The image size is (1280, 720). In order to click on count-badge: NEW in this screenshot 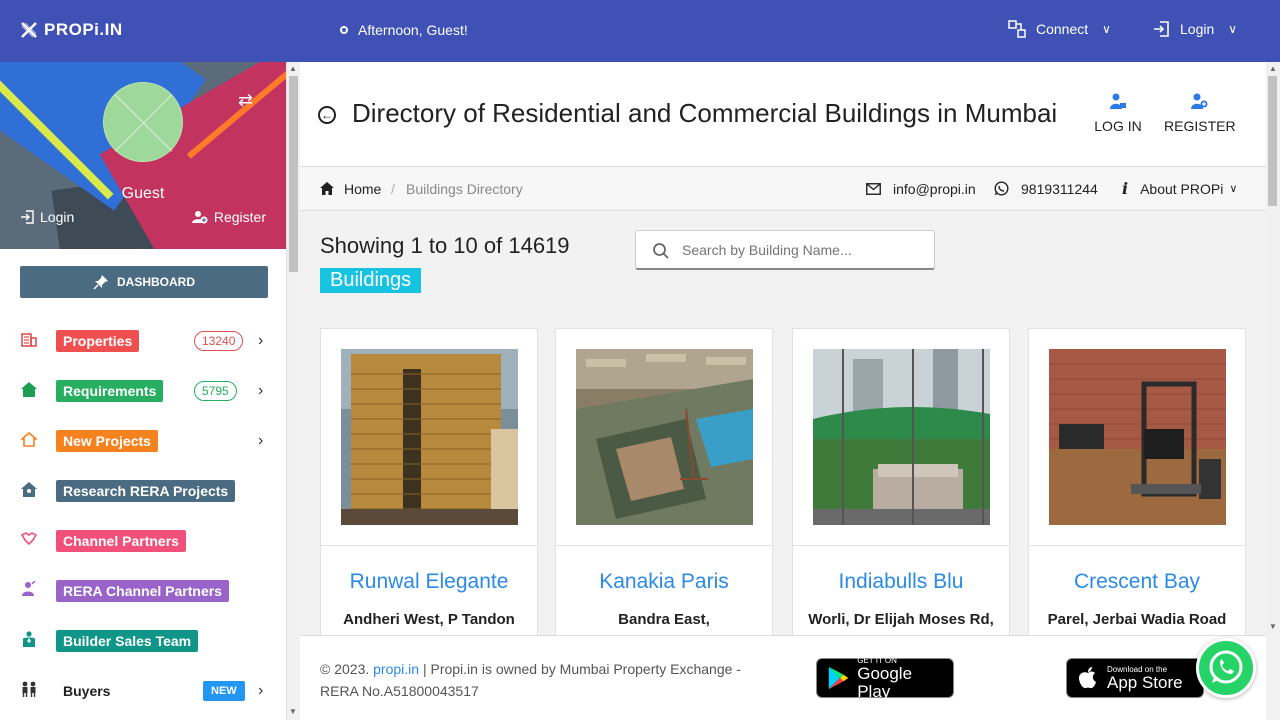, I will do `click(224, 691)`.